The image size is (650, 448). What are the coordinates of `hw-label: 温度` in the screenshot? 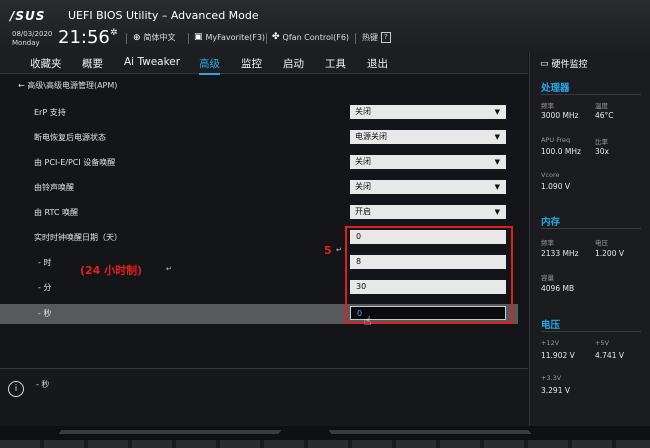 It's located at (601, 106).